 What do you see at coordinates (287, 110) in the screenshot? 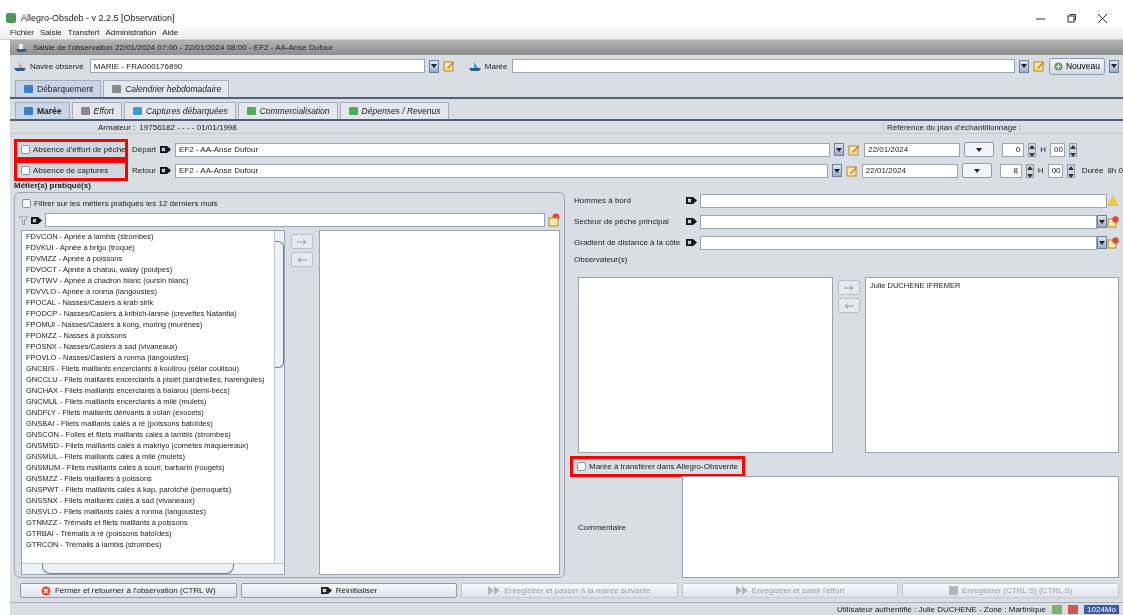
I see `tab: Commercialisation` at bounding box center [287, 110].